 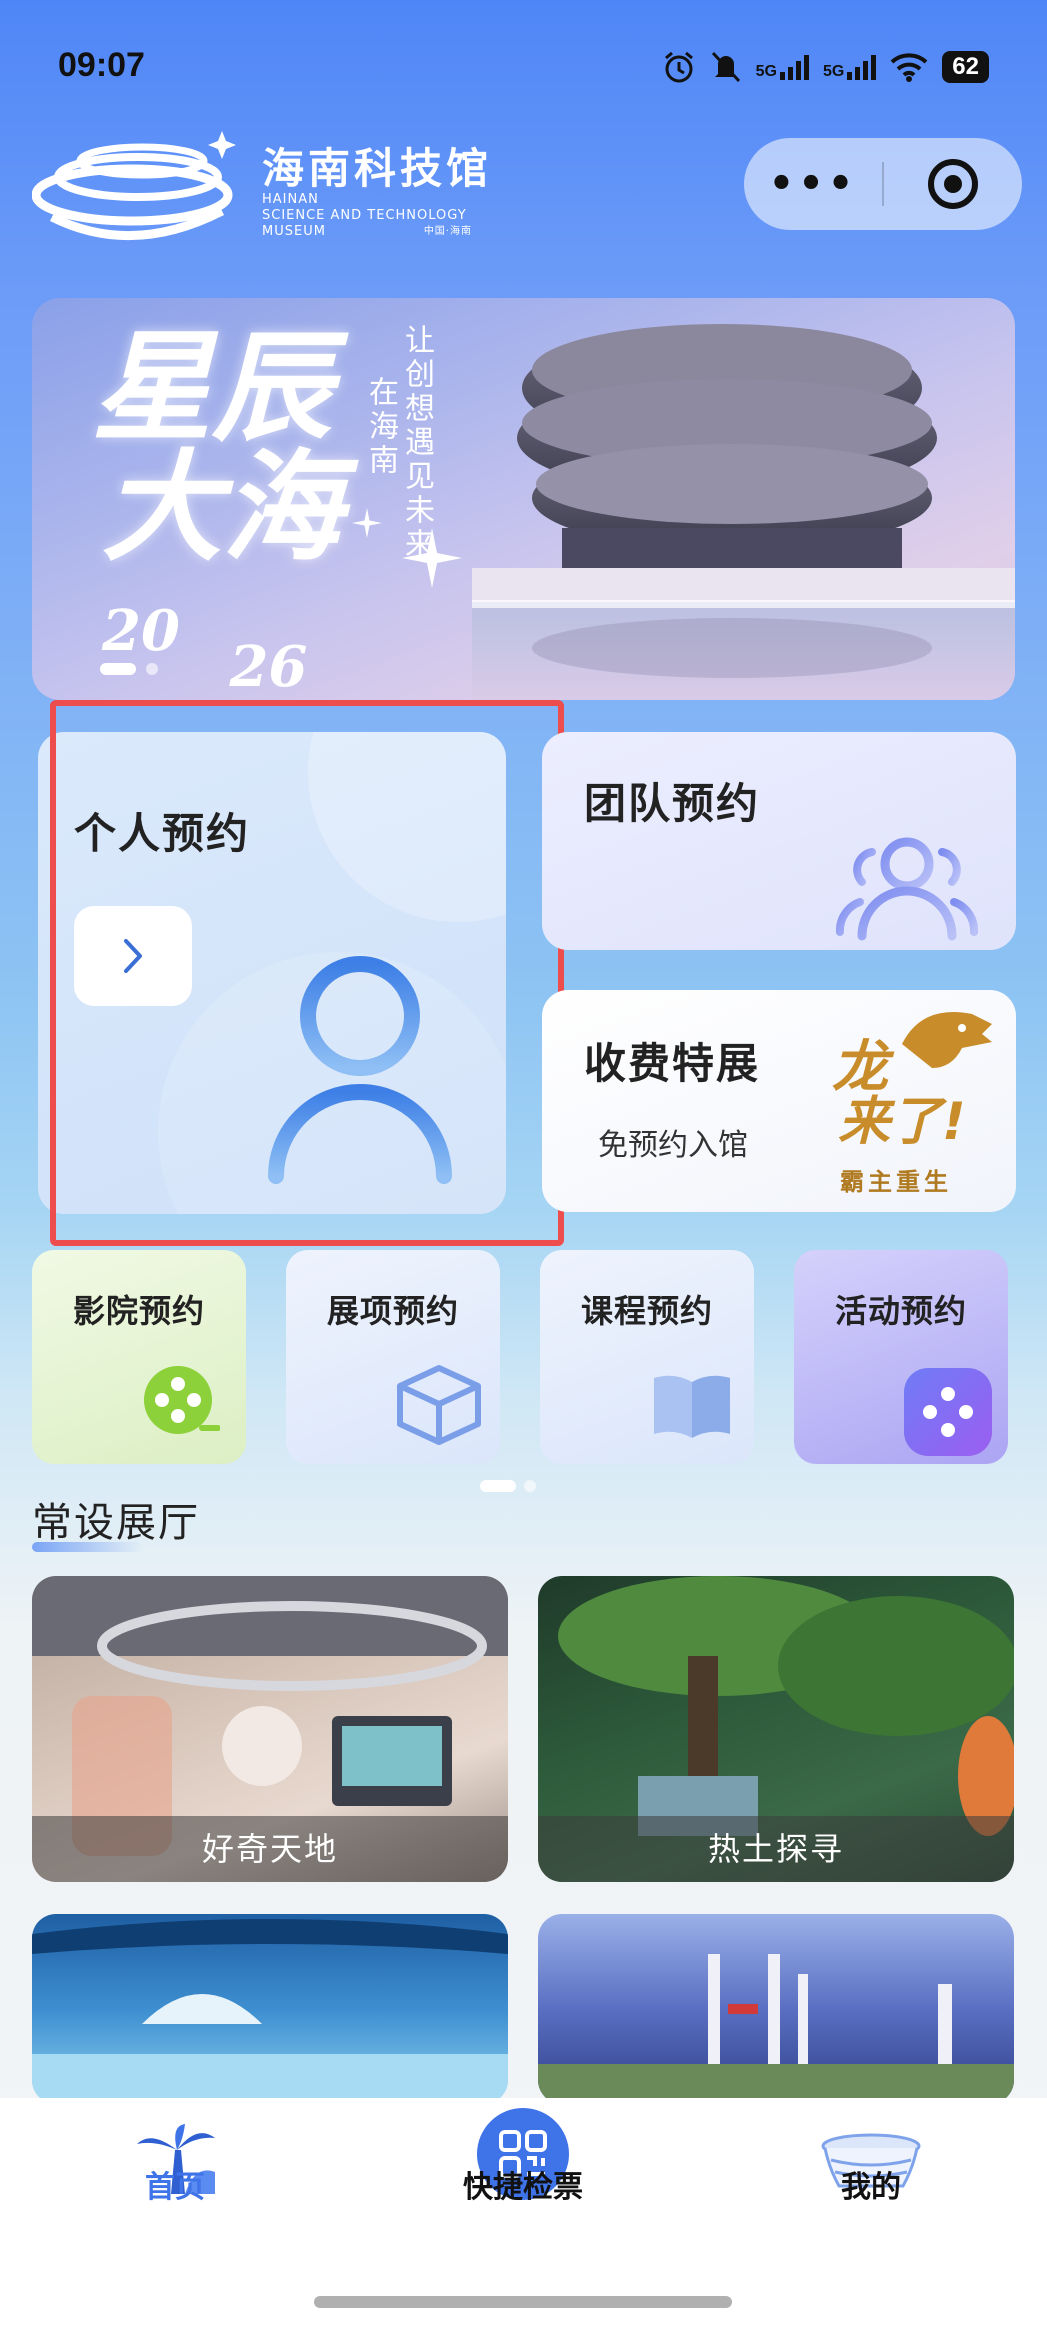 What do you see at coordinates (692, 1406) in the screenshot?
I see `book-icon` at bounding box center [692, 1406].